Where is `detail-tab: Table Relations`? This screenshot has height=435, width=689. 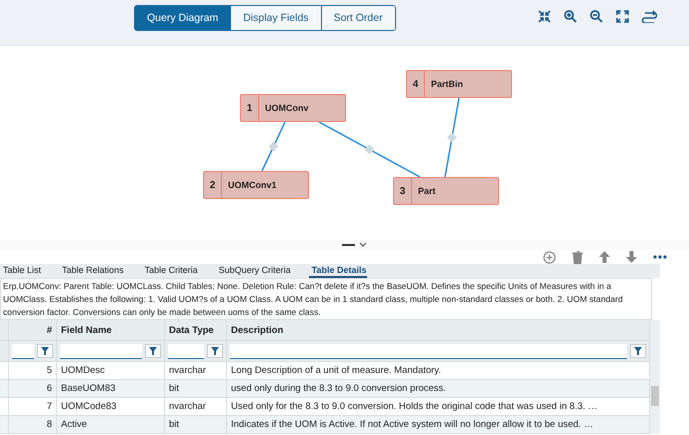 detail-tab: Table Relations is located at coordinates (91, 271).